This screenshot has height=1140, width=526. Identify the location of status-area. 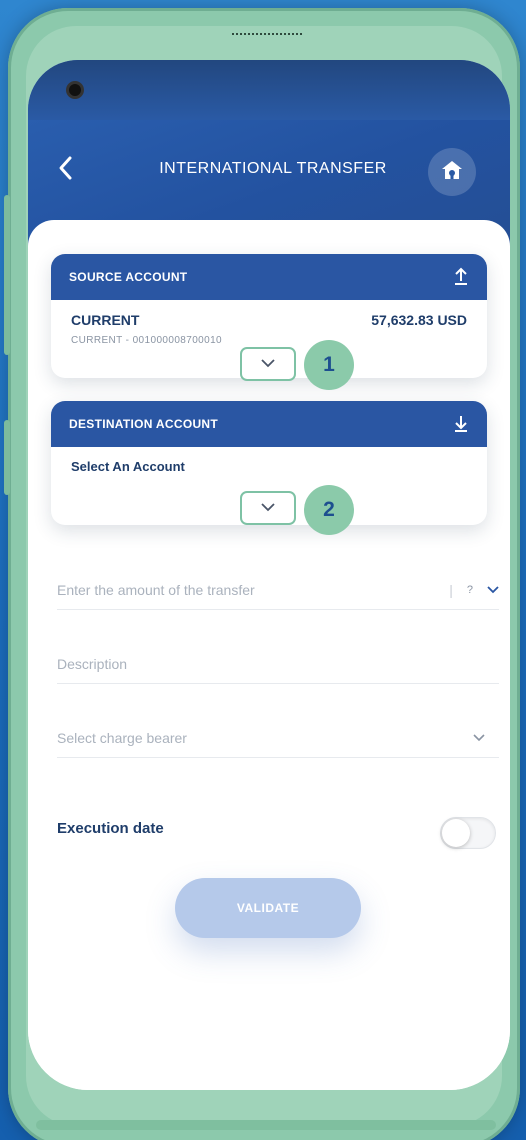
(269, 90).